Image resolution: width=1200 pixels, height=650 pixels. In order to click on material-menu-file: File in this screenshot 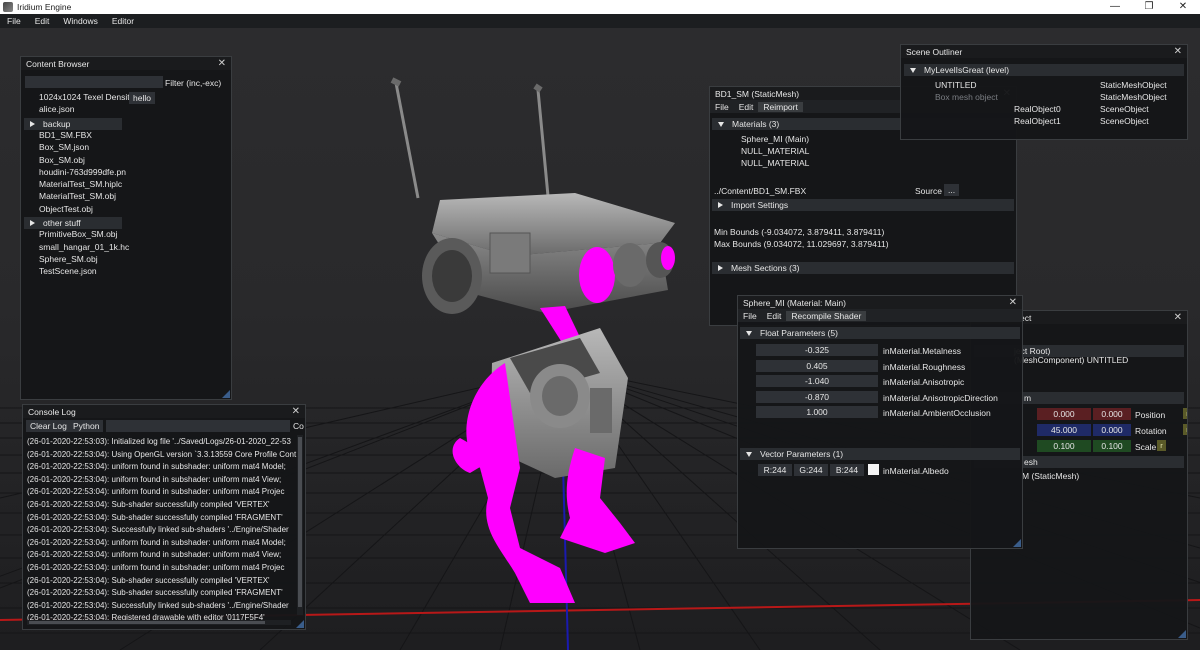, I will do `click(750, 316)`.